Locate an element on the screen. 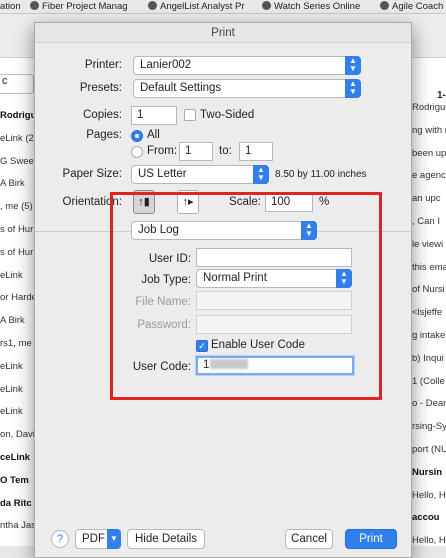  paper-size-value: US Letter is located at coordinates (162, 174).